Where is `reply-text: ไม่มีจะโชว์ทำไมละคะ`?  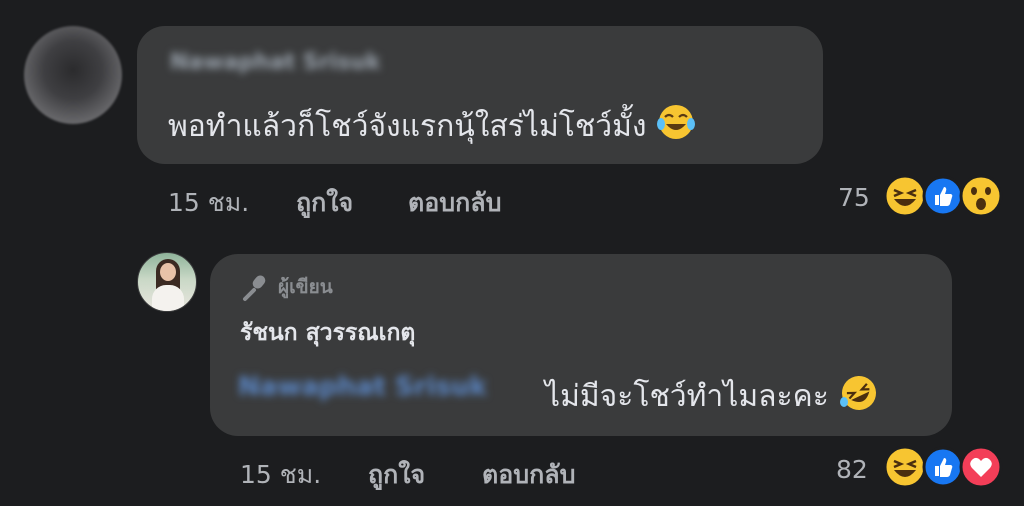
reply-text: ไม่มีจะโชว์ทำไมละคะ is located at coordinates (712, 396).